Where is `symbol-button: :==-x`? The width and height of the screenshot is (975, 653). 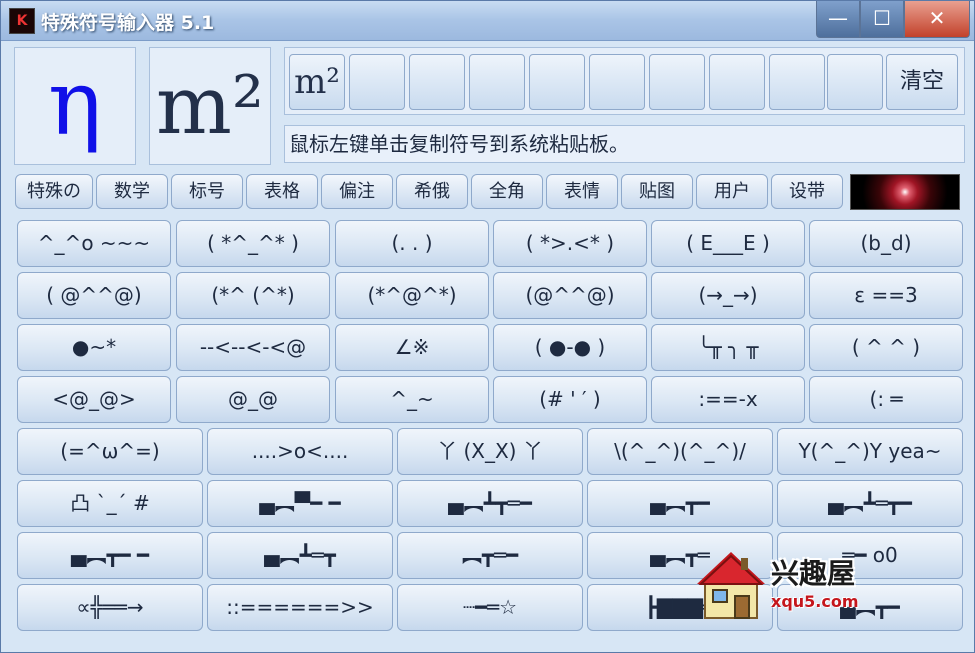
symbol-button: :==-x is located at coordinates (728, 399).